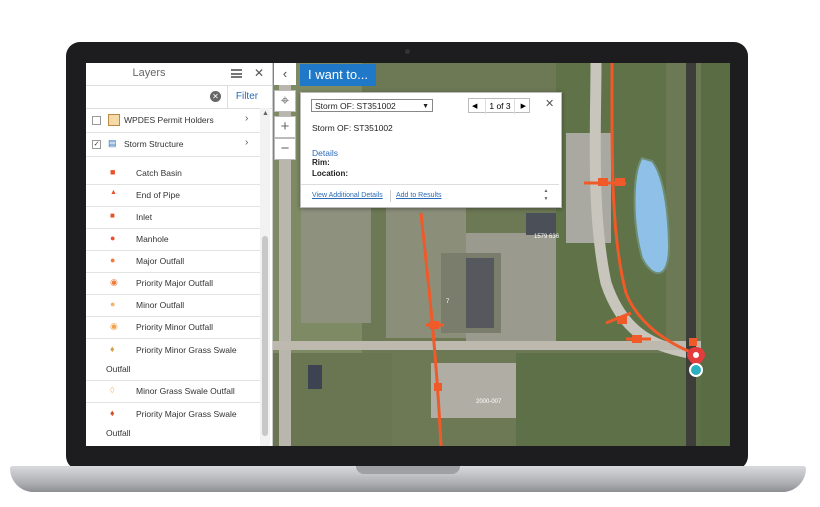  I want to click on legend-item: ▲ End of Pipe, so click(173, 195).